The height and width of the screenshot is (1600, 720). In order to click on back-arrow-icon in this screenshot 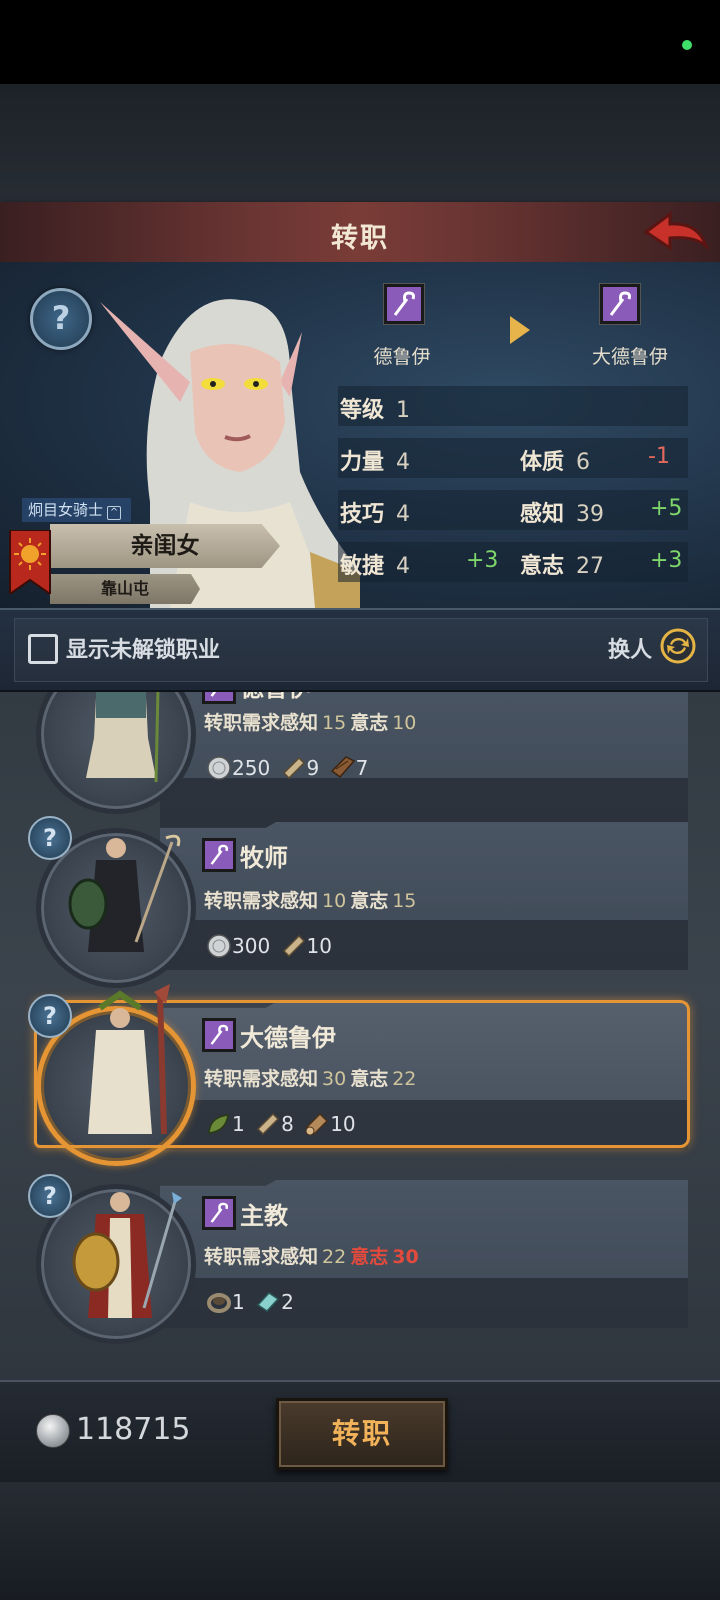, I will do `click(676, 233)`.